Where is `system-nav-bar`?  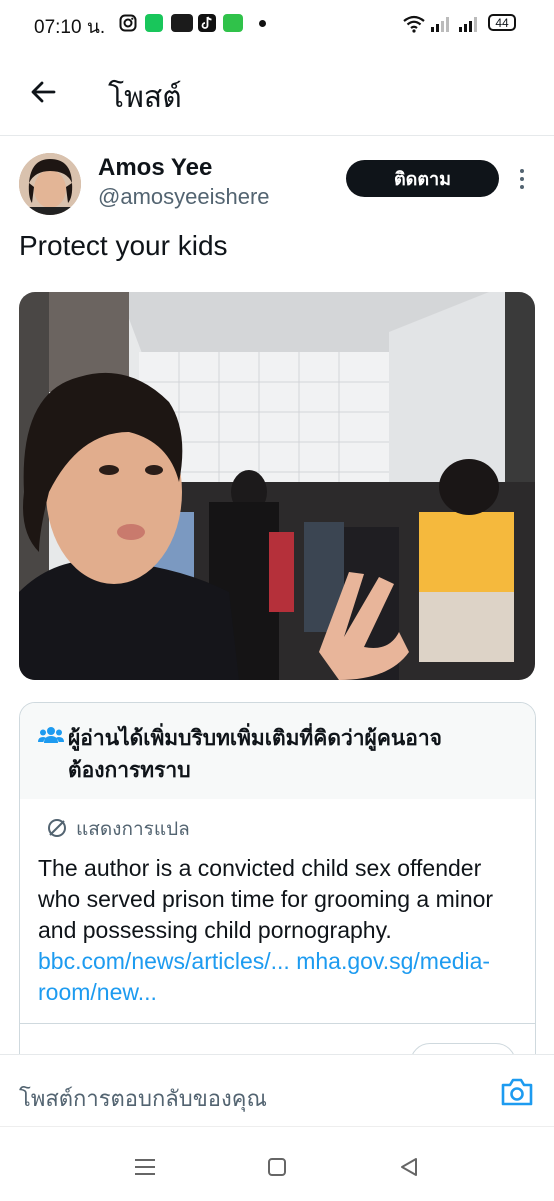
system-nav-bar is located at coordinates (277, 1163).